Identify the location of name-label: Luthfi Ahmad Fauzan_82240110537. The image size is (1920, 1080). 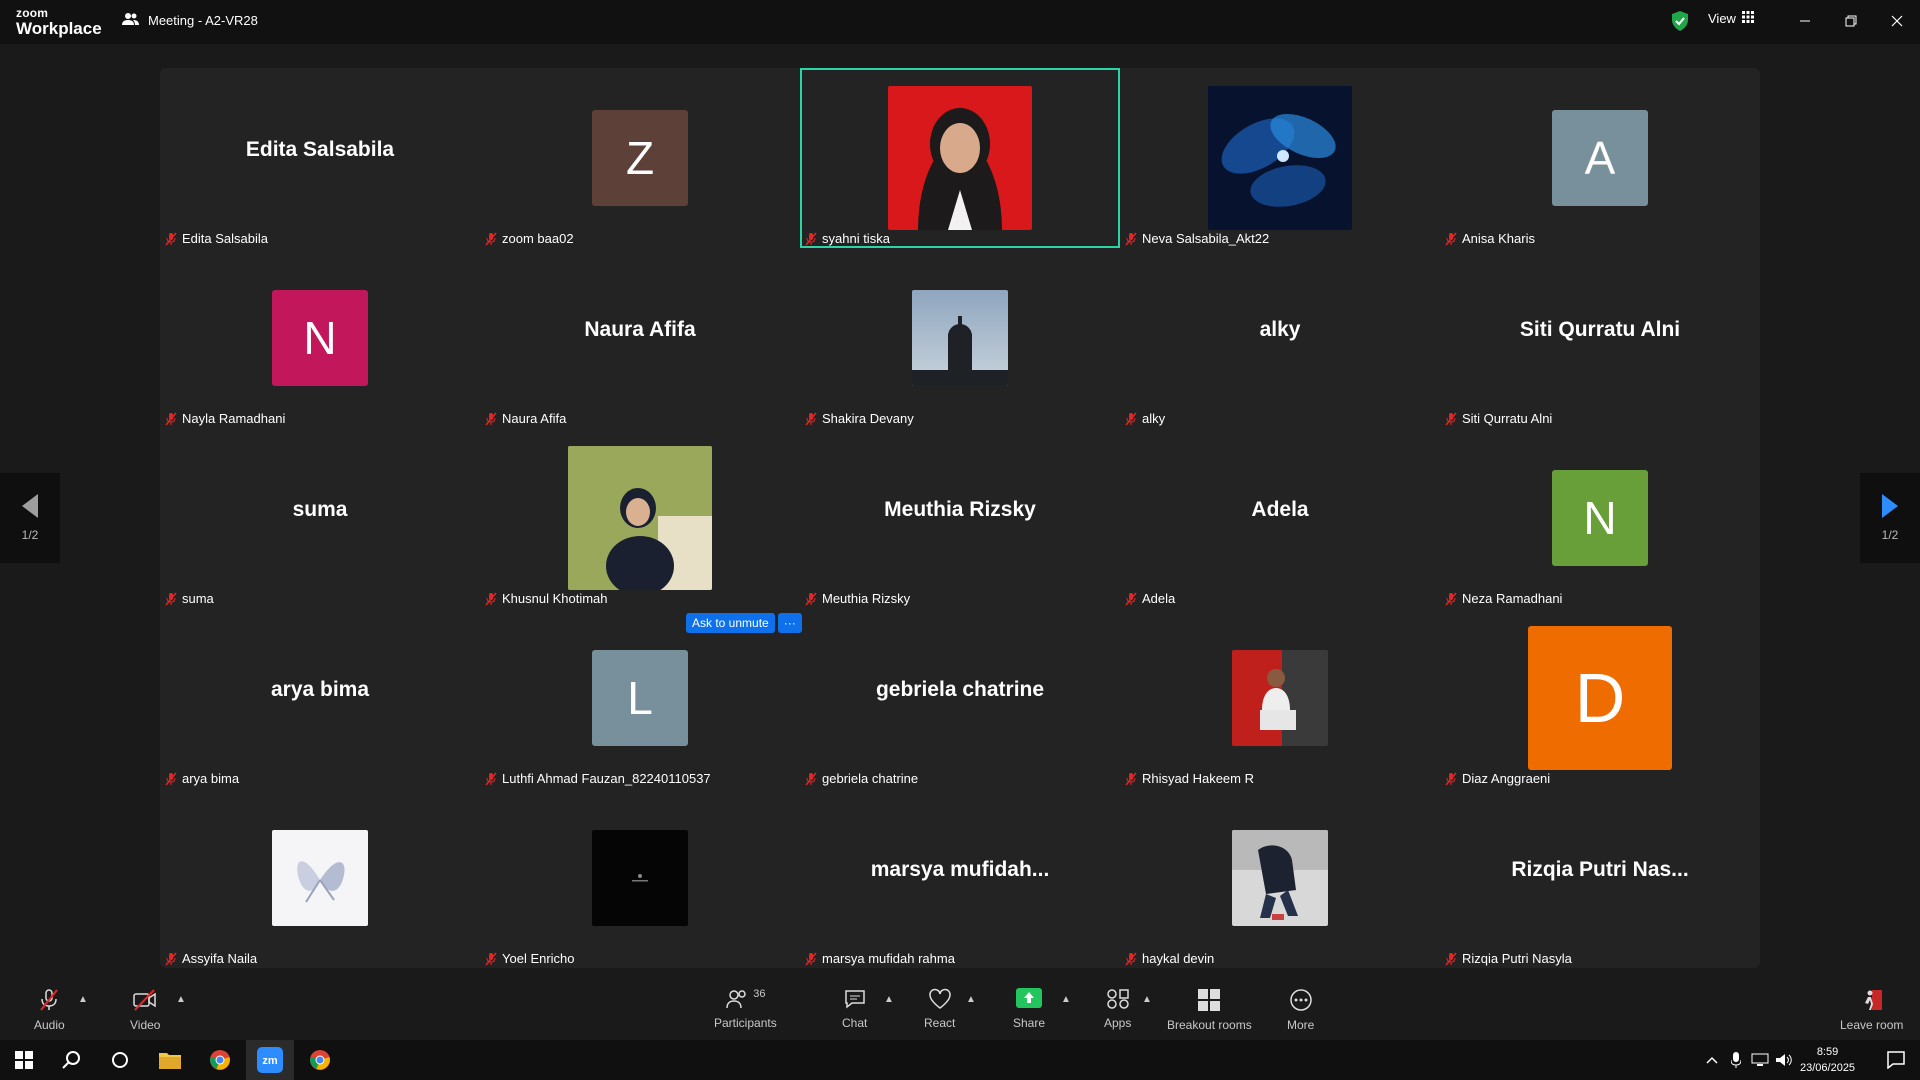
(597, 778).